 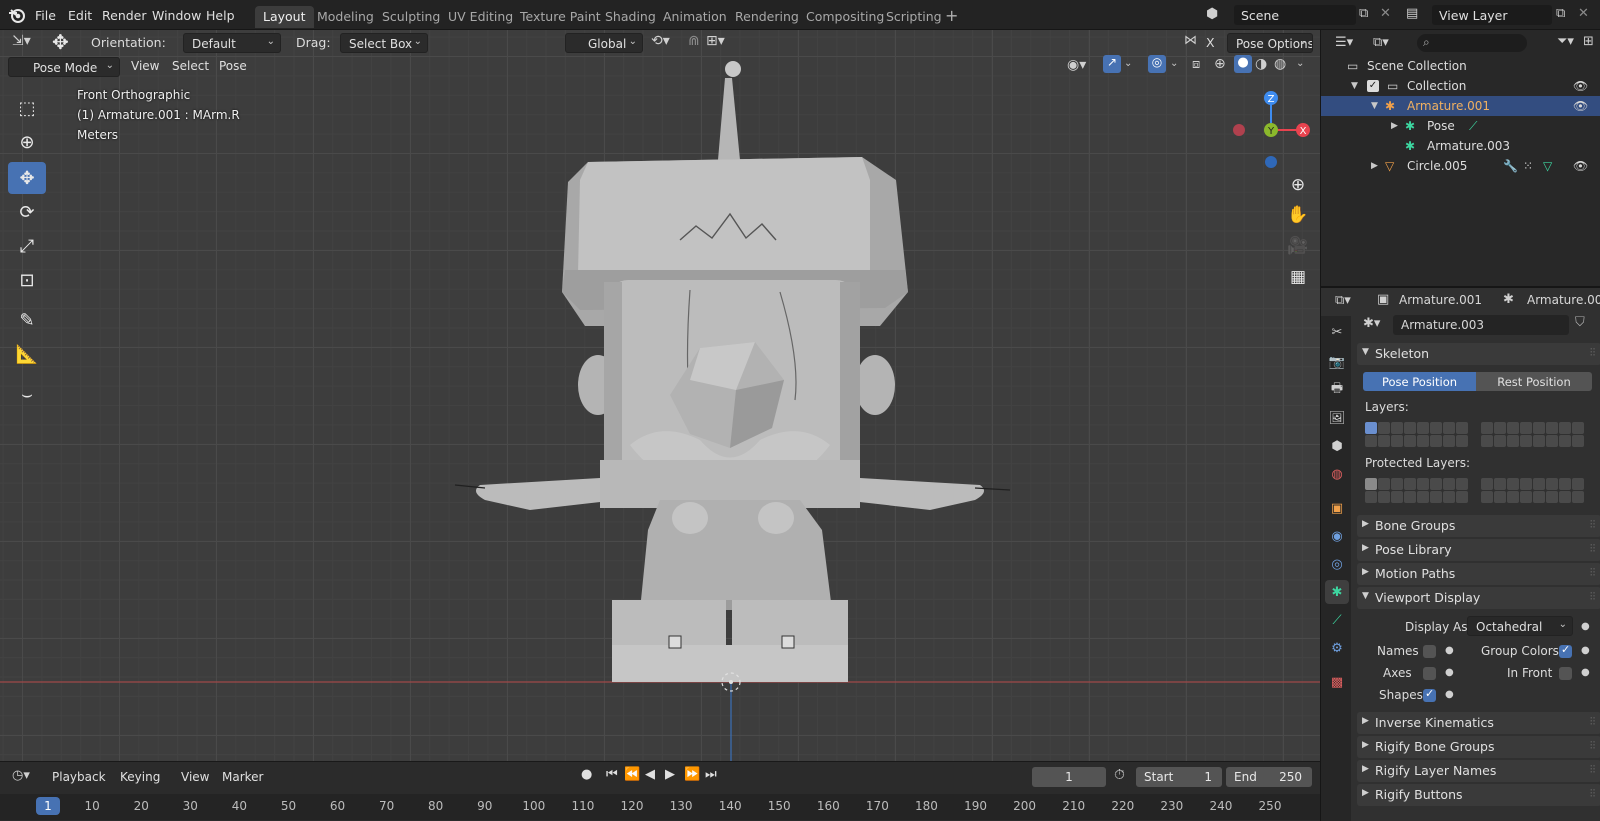 I want to click on drag-dropdown: Select Box ⌄, so click(x=384, y=43).